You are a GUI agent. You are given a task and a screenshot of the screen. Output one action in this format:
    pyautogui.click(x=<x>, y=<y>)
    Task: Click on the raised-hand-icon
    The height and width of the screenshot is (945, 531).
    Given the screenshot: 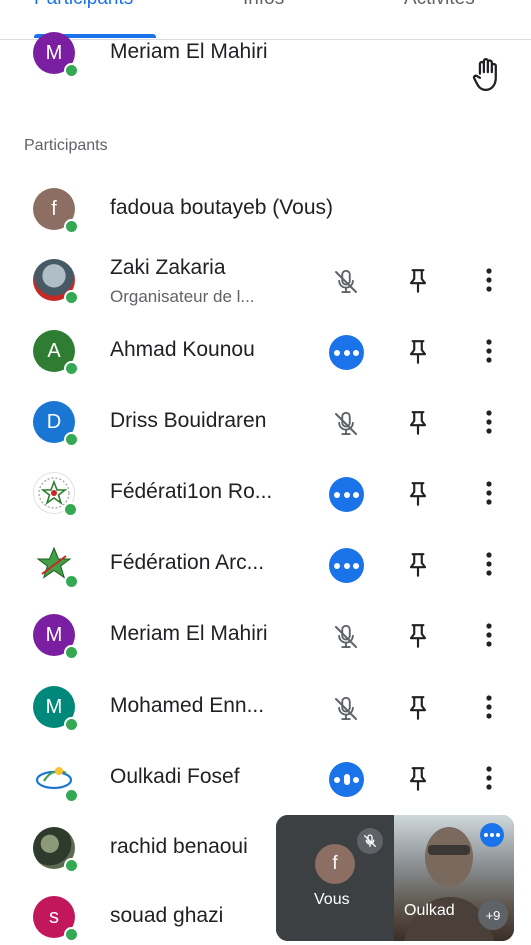 What is the action you would take?
    pyautogui.click(x=487, y=75)
    